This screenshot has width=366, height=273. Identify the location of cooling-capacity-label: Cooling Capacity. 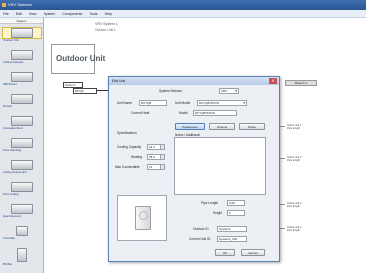
(129, 147).